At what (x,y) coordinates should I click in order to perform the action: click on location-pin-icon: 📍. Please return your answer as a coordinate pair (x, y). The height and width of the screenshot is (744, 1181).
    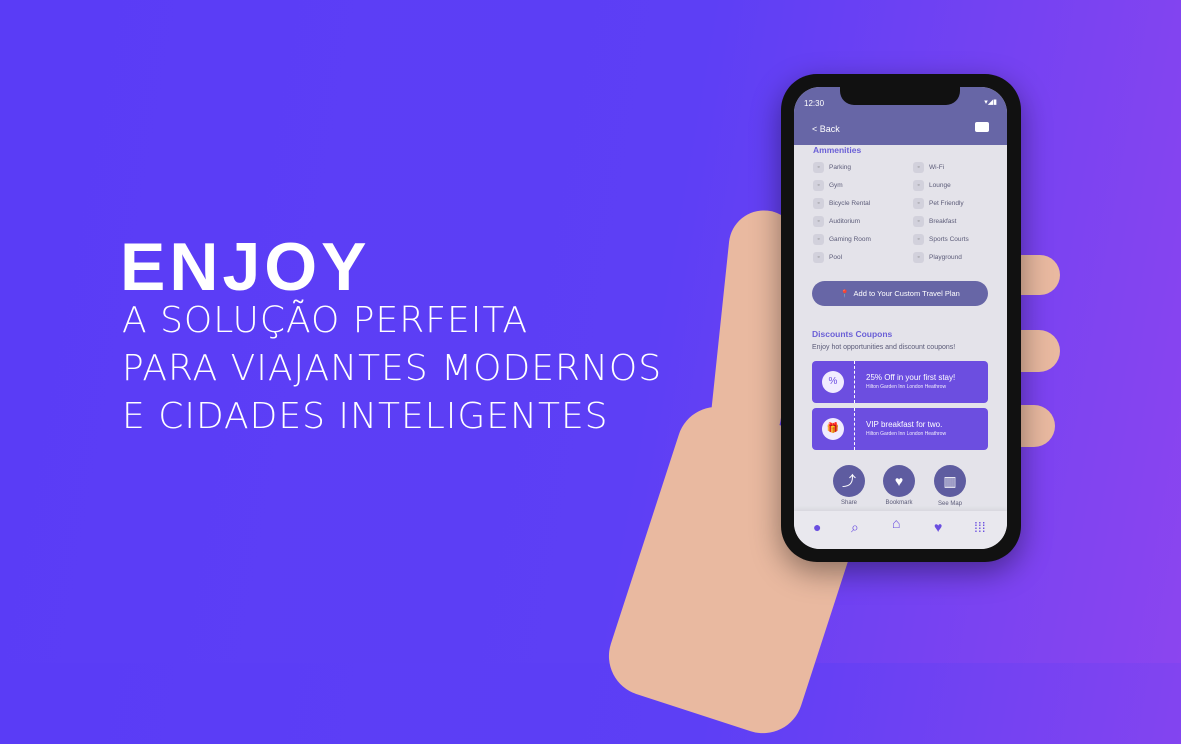
    Looking at the image, I should click on (845, 293).